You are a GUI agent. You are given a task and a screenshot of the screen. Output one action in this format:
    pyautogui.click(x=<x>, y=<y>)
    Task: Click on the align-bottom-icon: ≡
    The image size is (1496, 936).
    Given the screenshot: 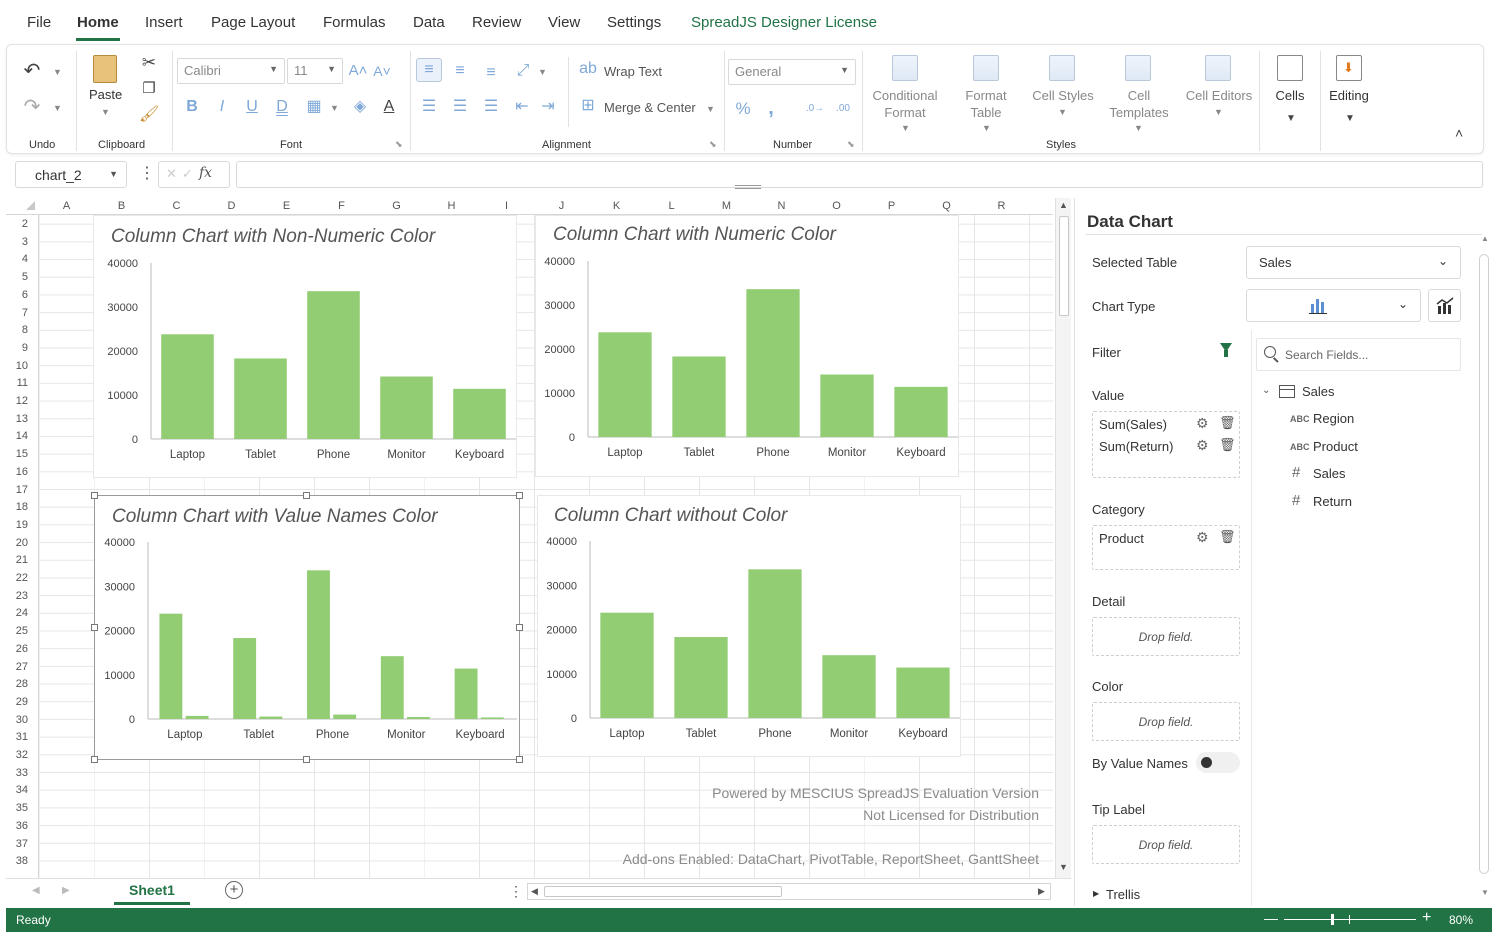 What is the action you would take?
    pyautogui.click(x=491, y=73)
    